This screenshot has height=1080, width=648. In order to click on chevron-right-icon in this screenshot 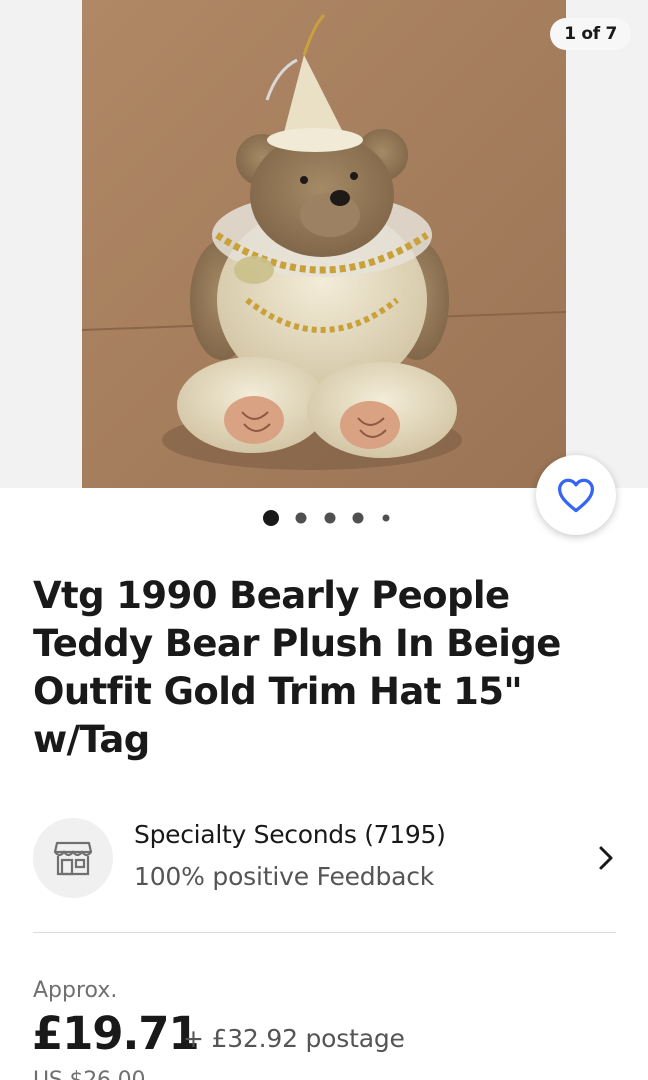, I will do `click(606, 858)`.